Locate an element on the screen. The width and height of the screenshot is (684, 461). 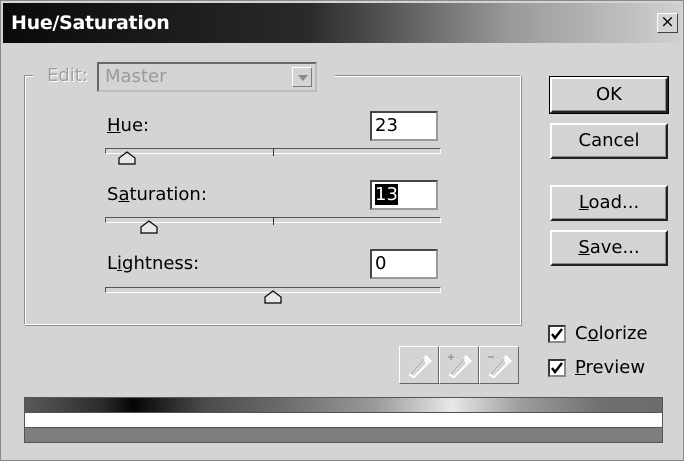
output-color-bar is located at coordinates (343, 435).